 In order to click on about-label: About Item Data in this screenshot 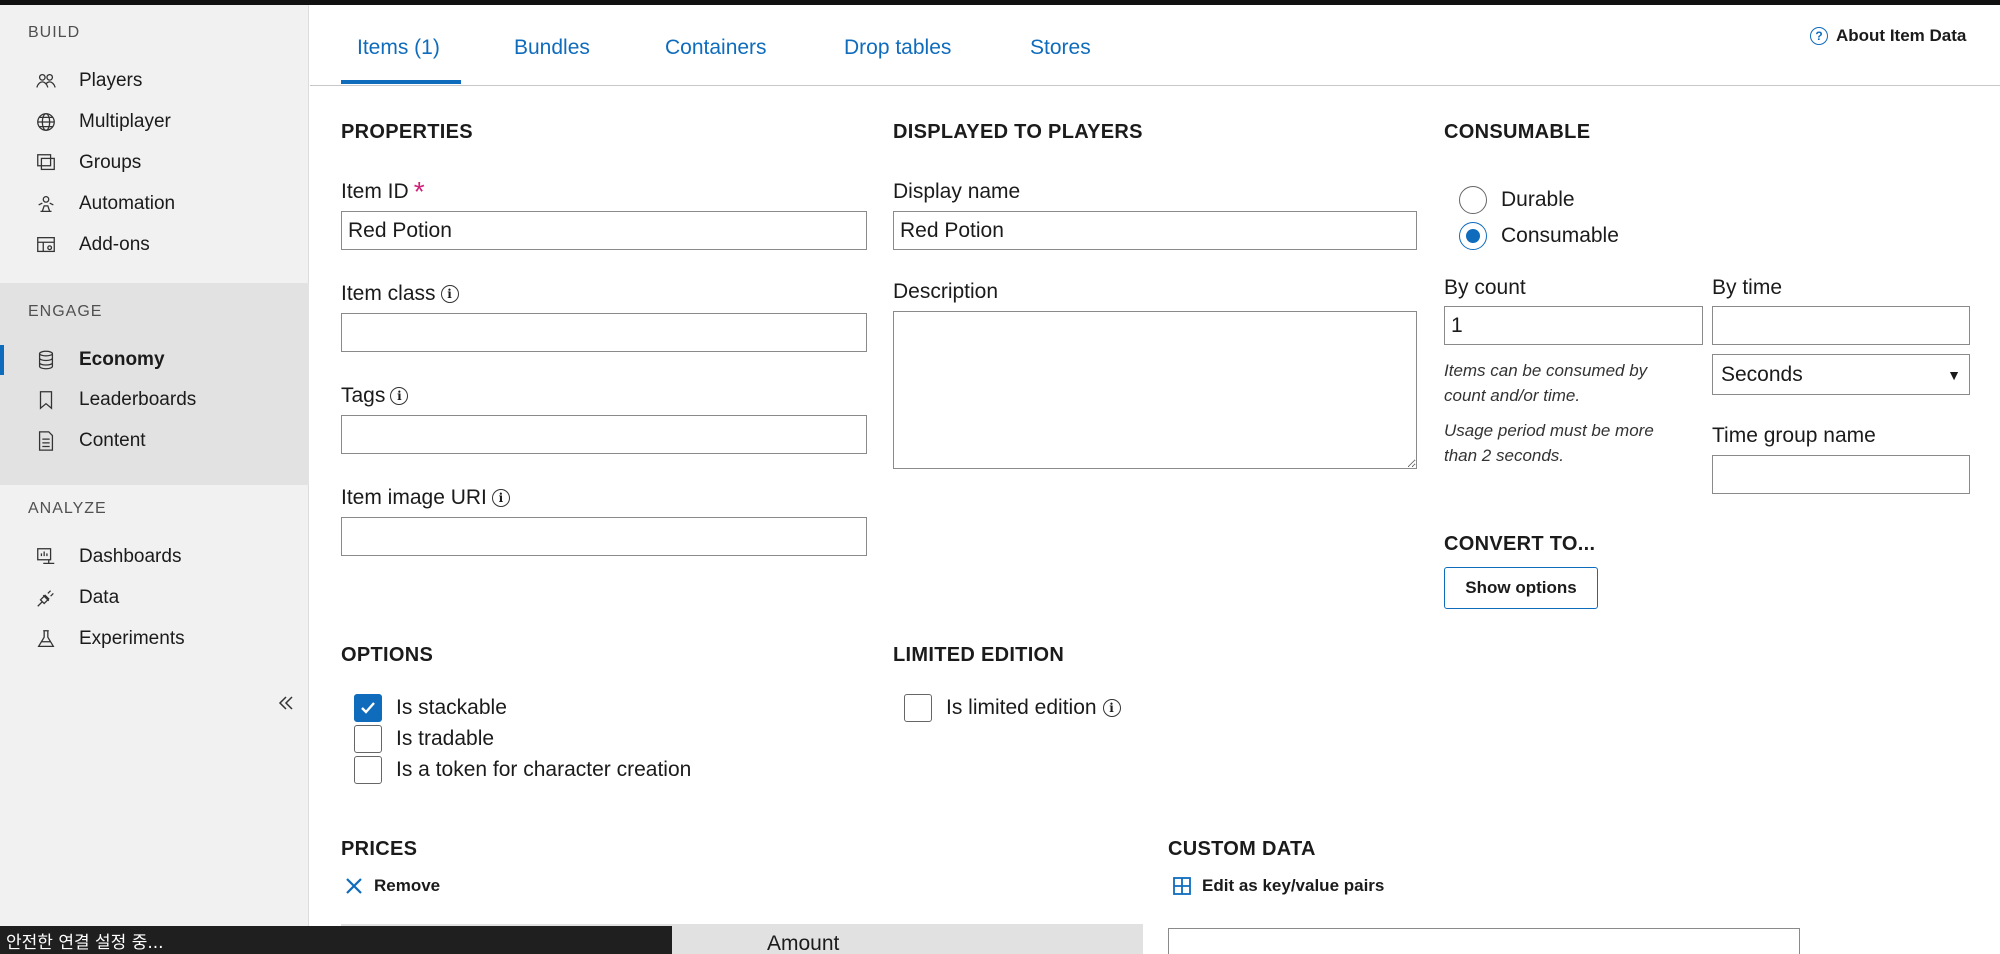, I will do `click(1901, 35)`.